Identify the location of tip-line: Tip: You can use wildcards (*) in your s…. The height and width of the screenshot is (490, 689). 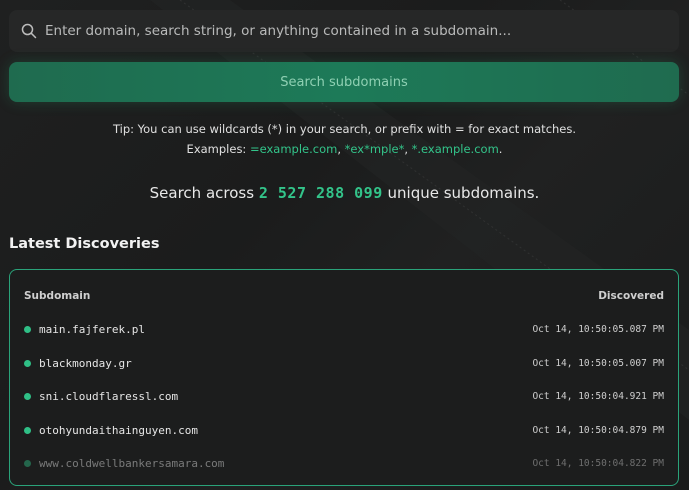
(344, 129).